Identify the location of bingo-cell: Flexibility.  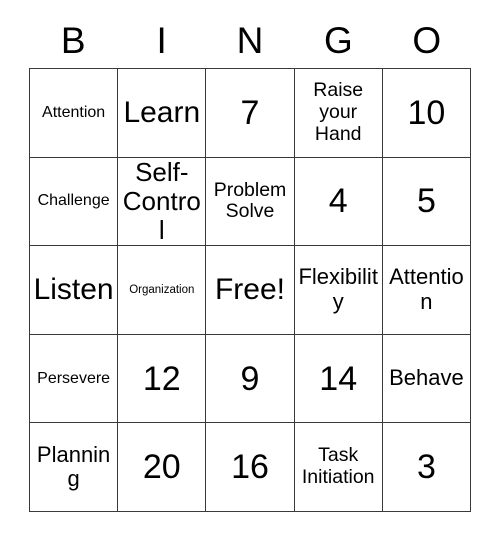
(338, 290).